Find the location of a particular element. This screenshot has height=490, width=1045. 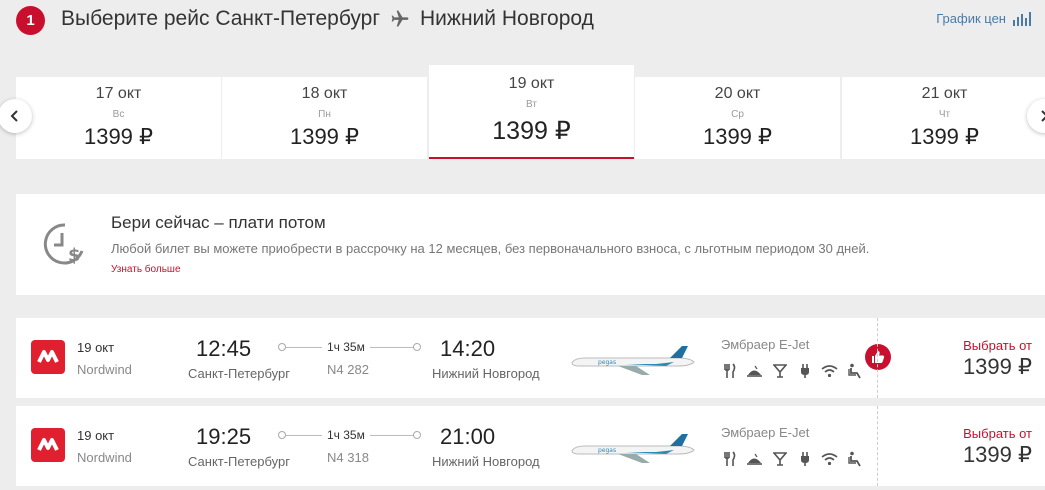

date-card-20: 20 окт Ср 1399 ₽ is located at coordinates (737, 118).